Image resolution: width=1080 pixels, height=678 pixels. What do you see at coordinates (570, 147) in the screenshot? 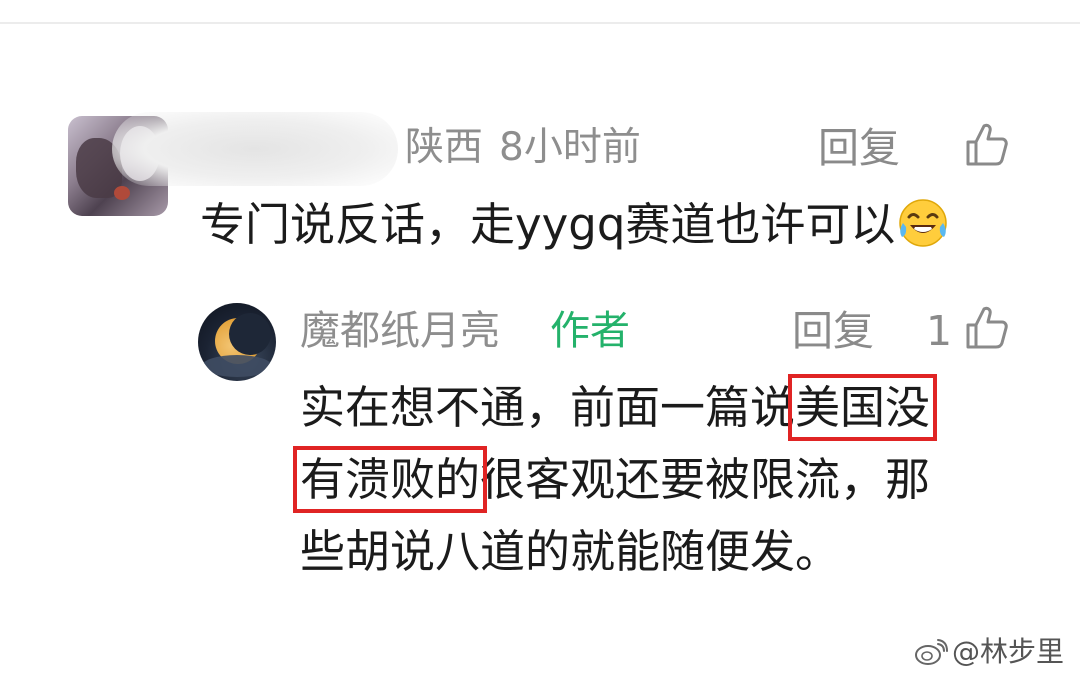
I see `comment-time: 8小时前` at bounding box center [570, 147].